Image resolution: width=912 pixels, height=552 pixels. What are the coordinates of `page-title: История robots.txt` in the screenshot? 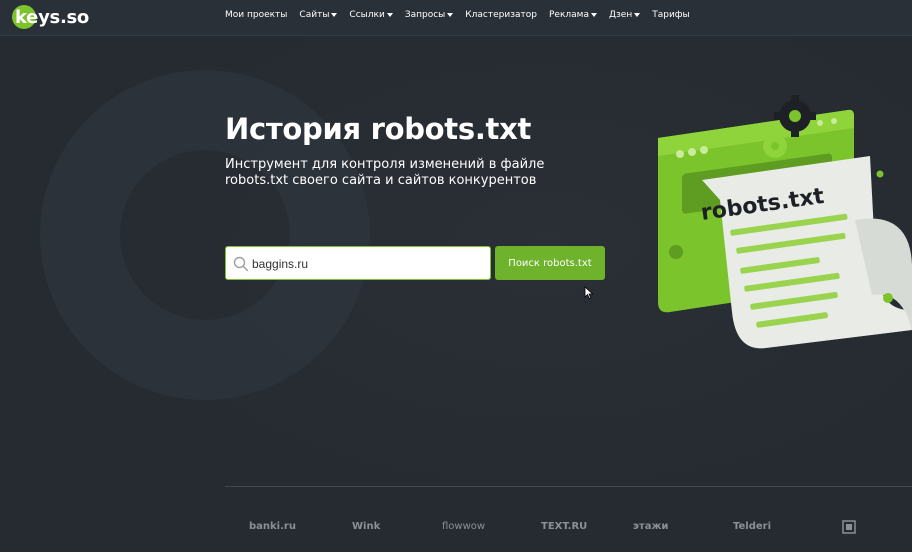 It's located at (378, 129).